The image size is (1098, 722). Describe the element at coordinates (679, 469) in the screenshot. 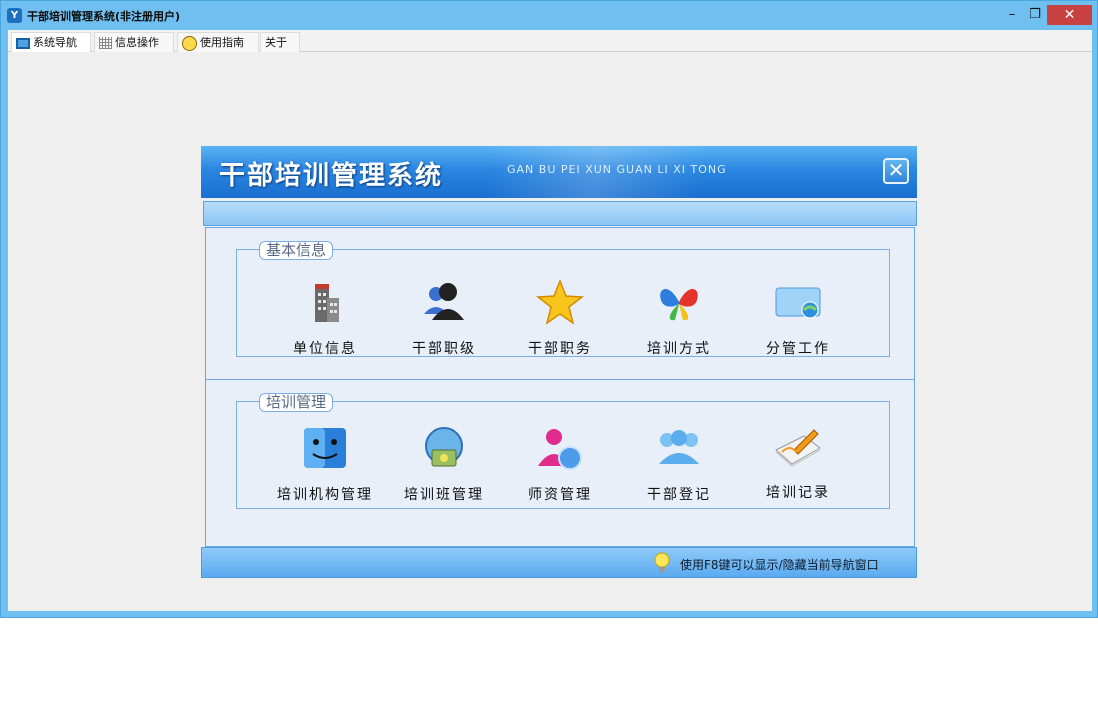

I see `item-cadre-register: 干部登记` at that location.